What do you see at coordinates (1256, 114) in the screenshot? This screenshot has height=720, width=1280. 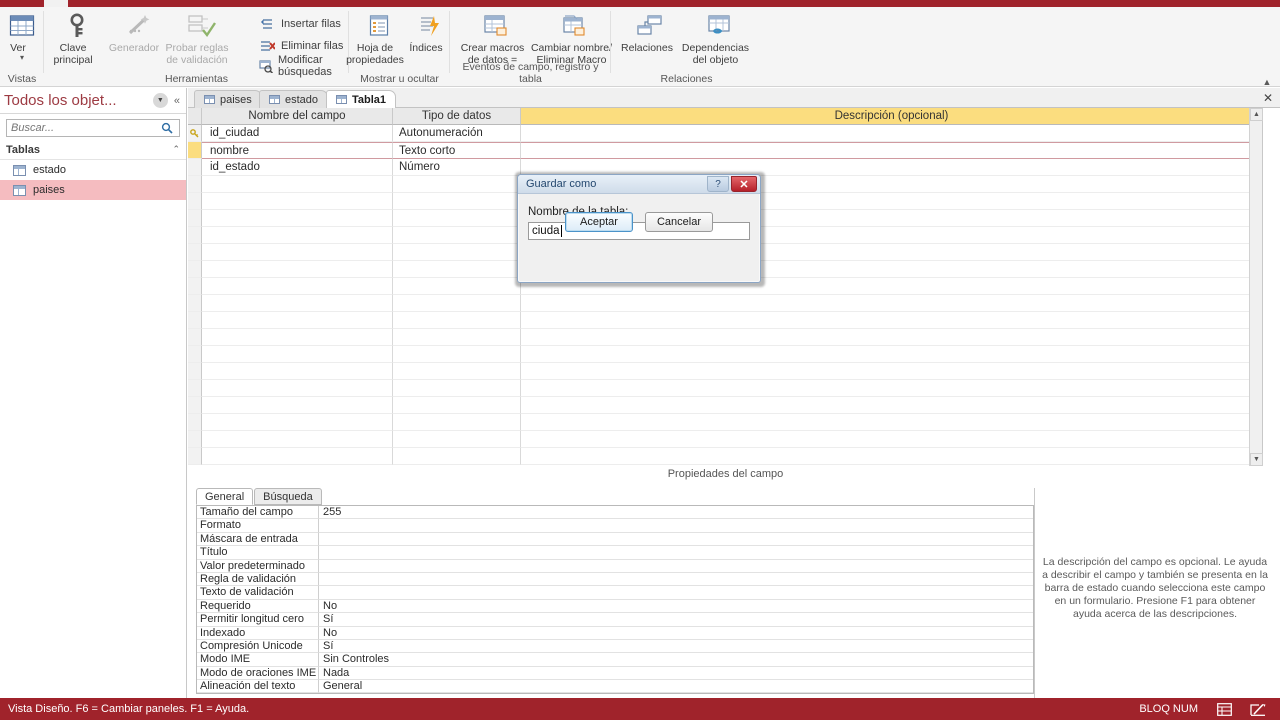 I see `scroll-up-icon: ▲` at bounding box center [1256, 114].